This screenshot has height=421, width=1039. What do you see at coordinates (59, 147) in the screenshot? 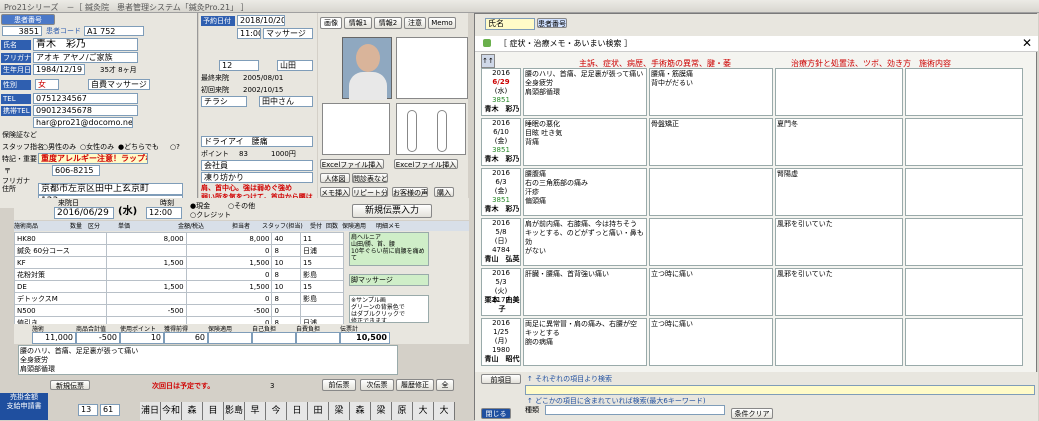
I see `staff-pref-opt-1: ○男性のみ` at bounding box center [59, 147].